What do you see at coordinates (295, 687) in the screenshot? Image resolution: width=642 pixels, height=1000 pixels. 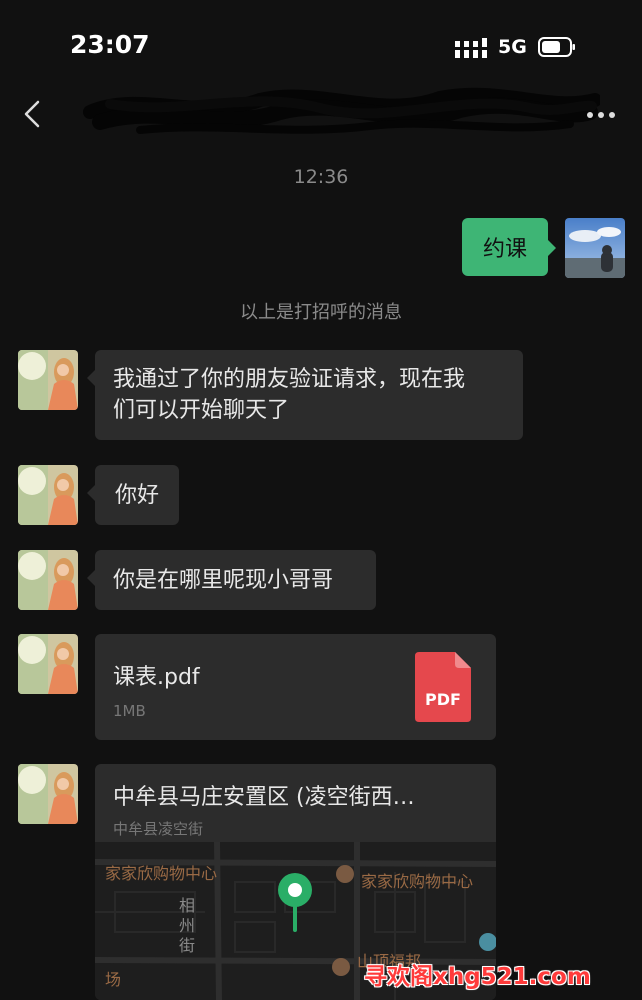 I see `file-message-card: 课表.pdf 1MB PDF` at bounding box center [295, 687].